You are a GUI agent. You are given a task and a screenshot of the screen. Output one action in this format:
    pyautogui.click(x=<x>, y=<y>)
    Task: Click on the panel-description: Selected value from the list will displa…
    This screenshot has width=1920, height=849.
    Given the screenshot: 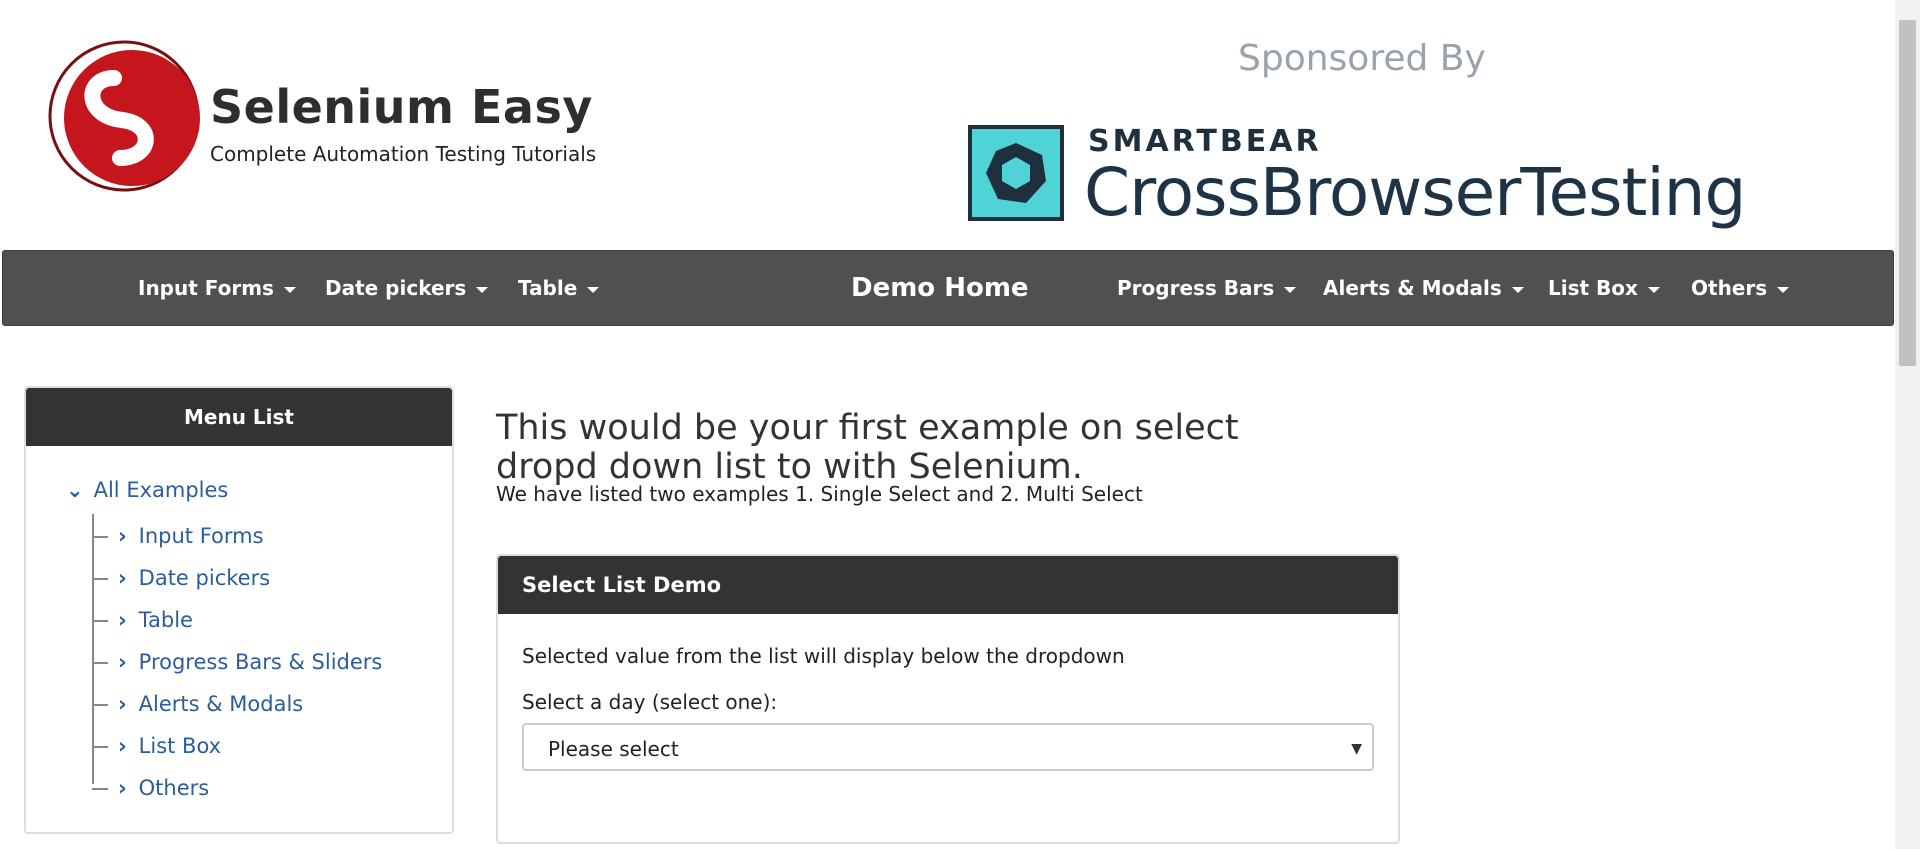 What is the action you would take?
    pyautogui.click(x=823, y=656)
    